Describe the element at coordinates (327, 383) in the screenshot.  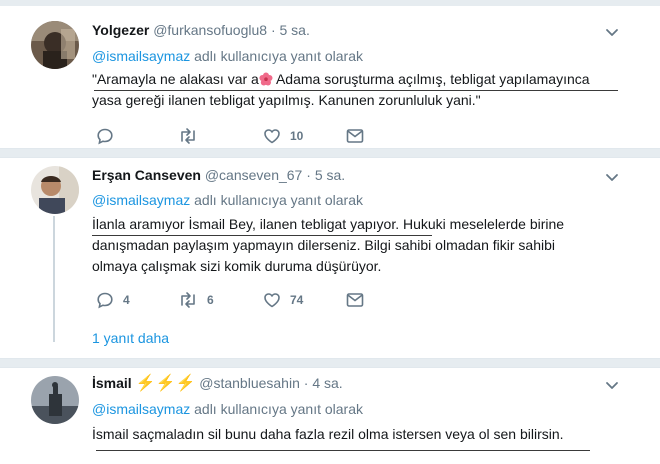
I see `timestamp: 4 sa.` at that location.